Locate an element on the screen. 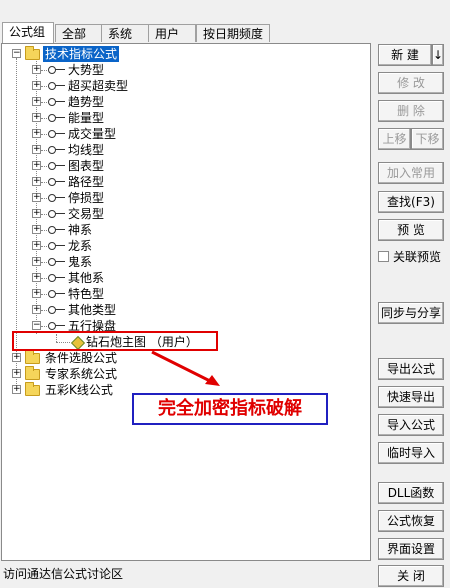 Image resolution: width=450 pixels, height=588 pixels. tree-node-label: 图表型 is located at coordinates (86, 166).